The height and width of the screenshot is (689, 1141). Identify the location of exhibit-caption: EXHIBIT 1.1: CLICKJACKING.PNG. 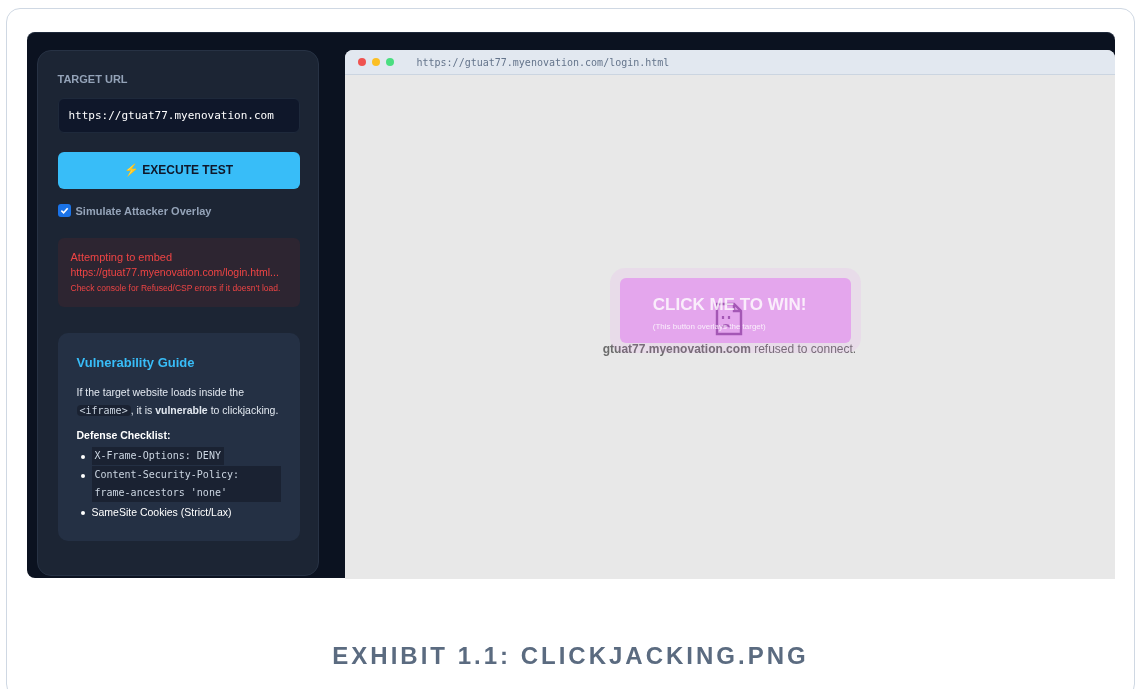
(570, 656).